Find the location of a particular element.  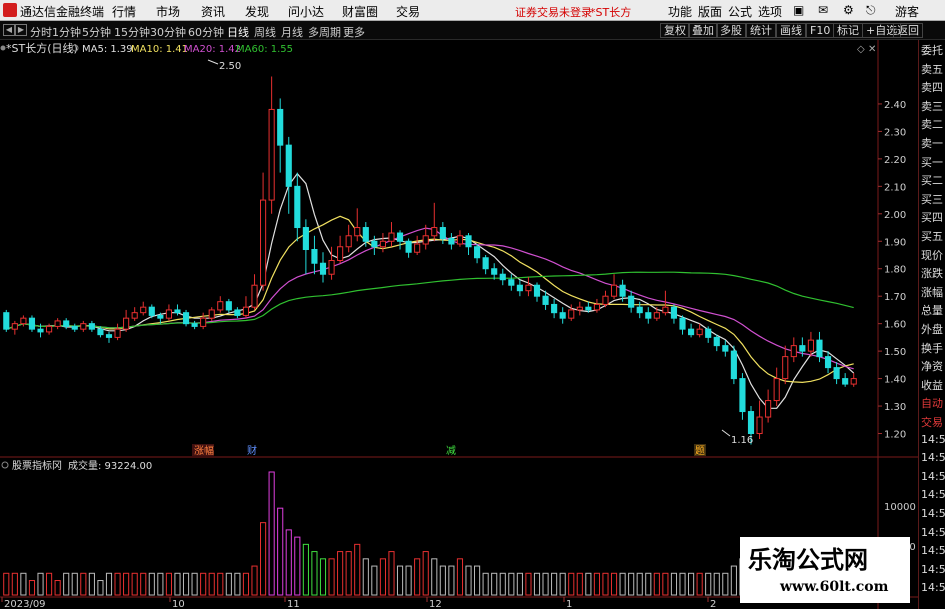

tool-duogu: 多股 is located at coordinates (731, 30).